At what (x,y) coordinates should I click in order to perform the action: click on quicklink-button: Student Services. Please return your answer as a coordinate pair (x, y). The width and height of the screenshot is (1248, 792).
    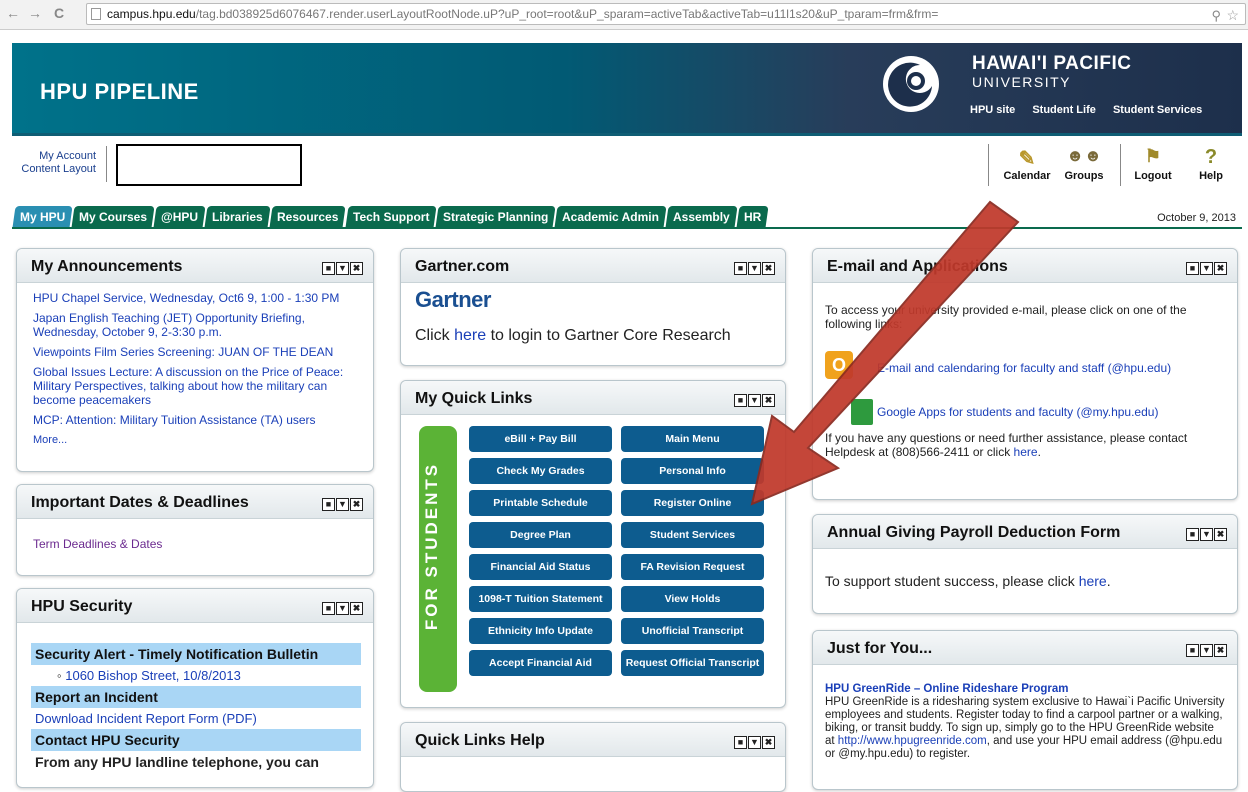
    Looking at the image, I should click on (692, 535).